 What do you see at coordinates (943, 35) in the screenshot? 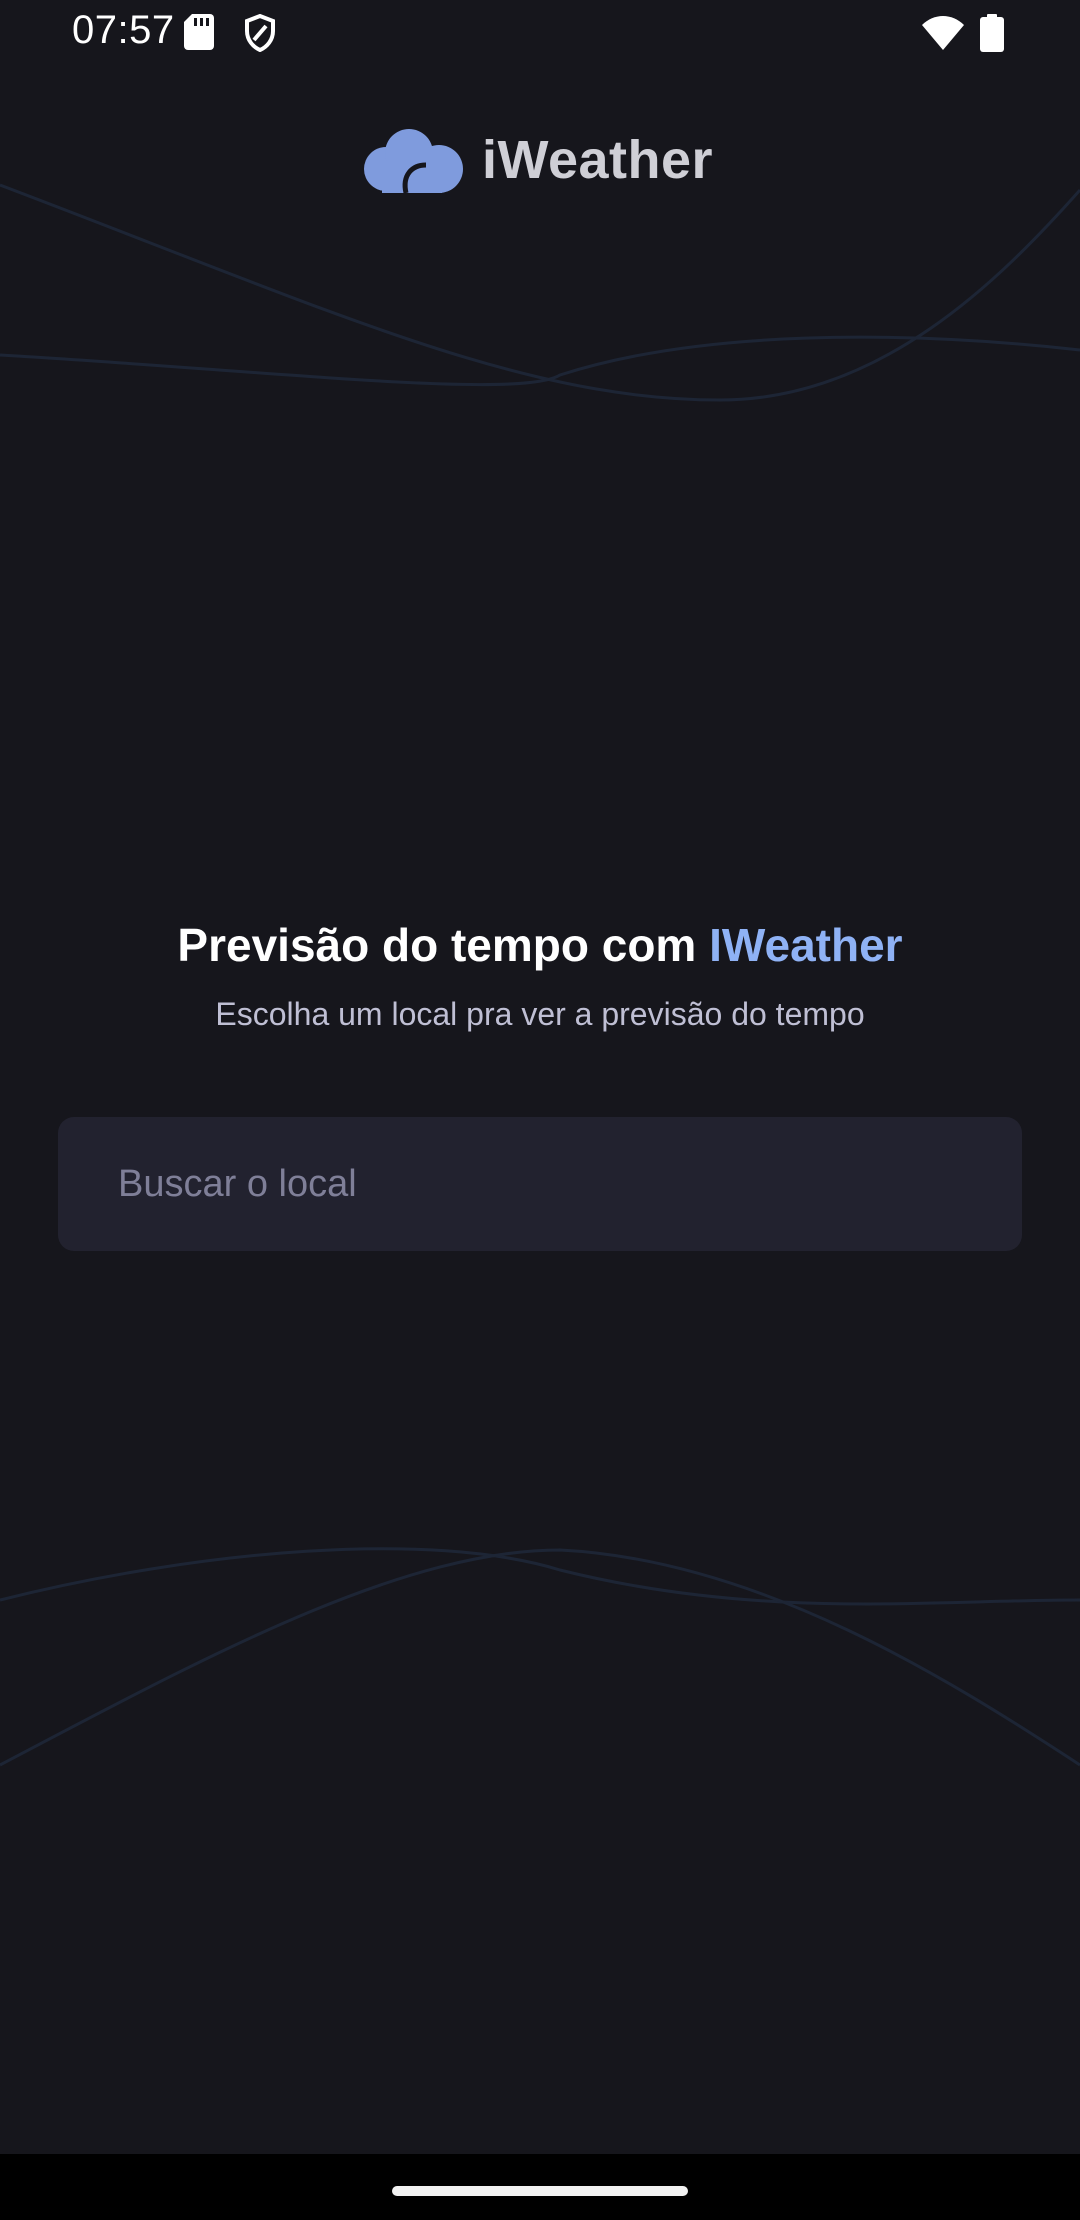
I see `wifi-icon` at bounding box center [943, 35].